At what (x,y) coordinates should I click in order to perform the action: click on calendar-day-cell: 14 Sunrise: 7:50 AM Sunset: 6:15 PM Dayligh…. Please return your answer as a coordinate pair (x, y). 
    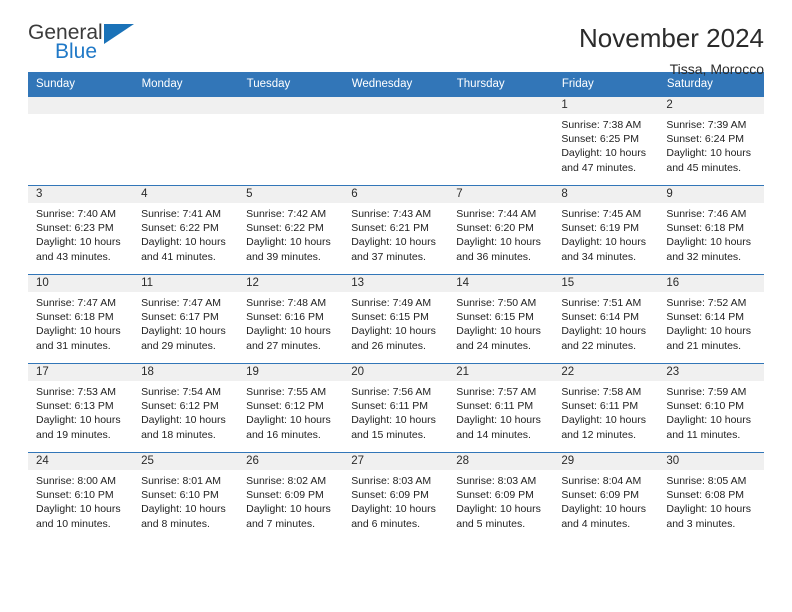
    Looking at the image, I should click on (501, 319).